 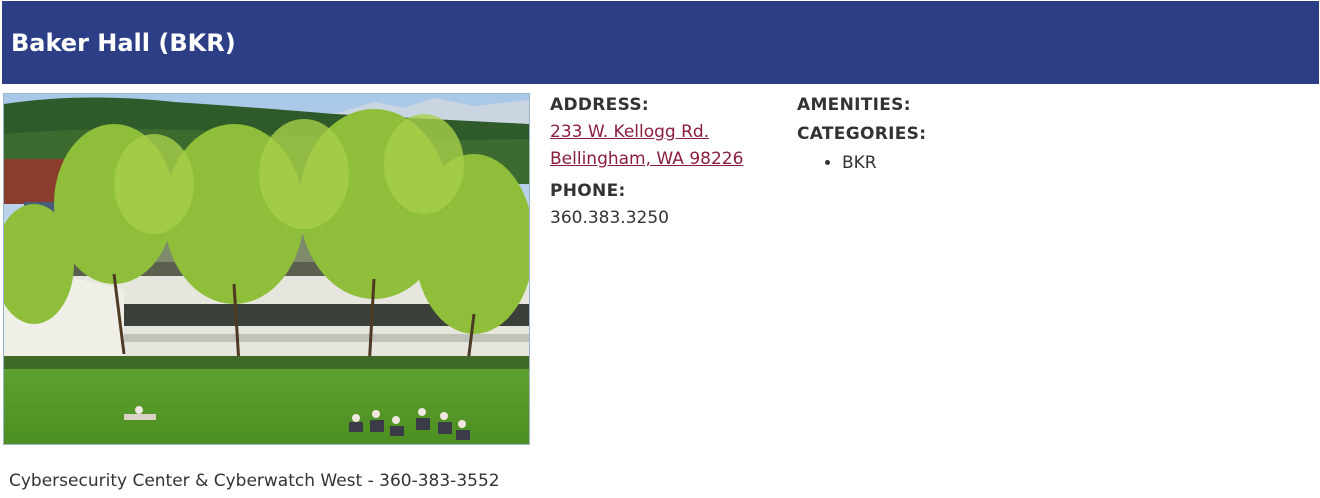 I want to click on categories-label: CATEGORIES:, so click(x=862, y=134).